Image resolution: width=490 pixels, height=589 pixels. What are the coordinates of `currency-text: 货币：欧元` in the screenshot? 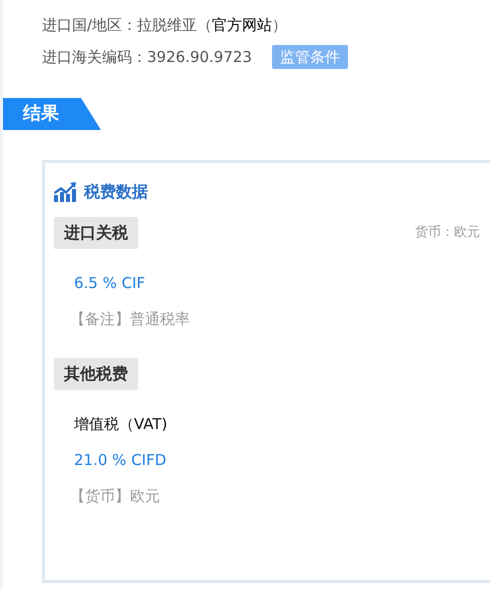 It's located at (447, 233).